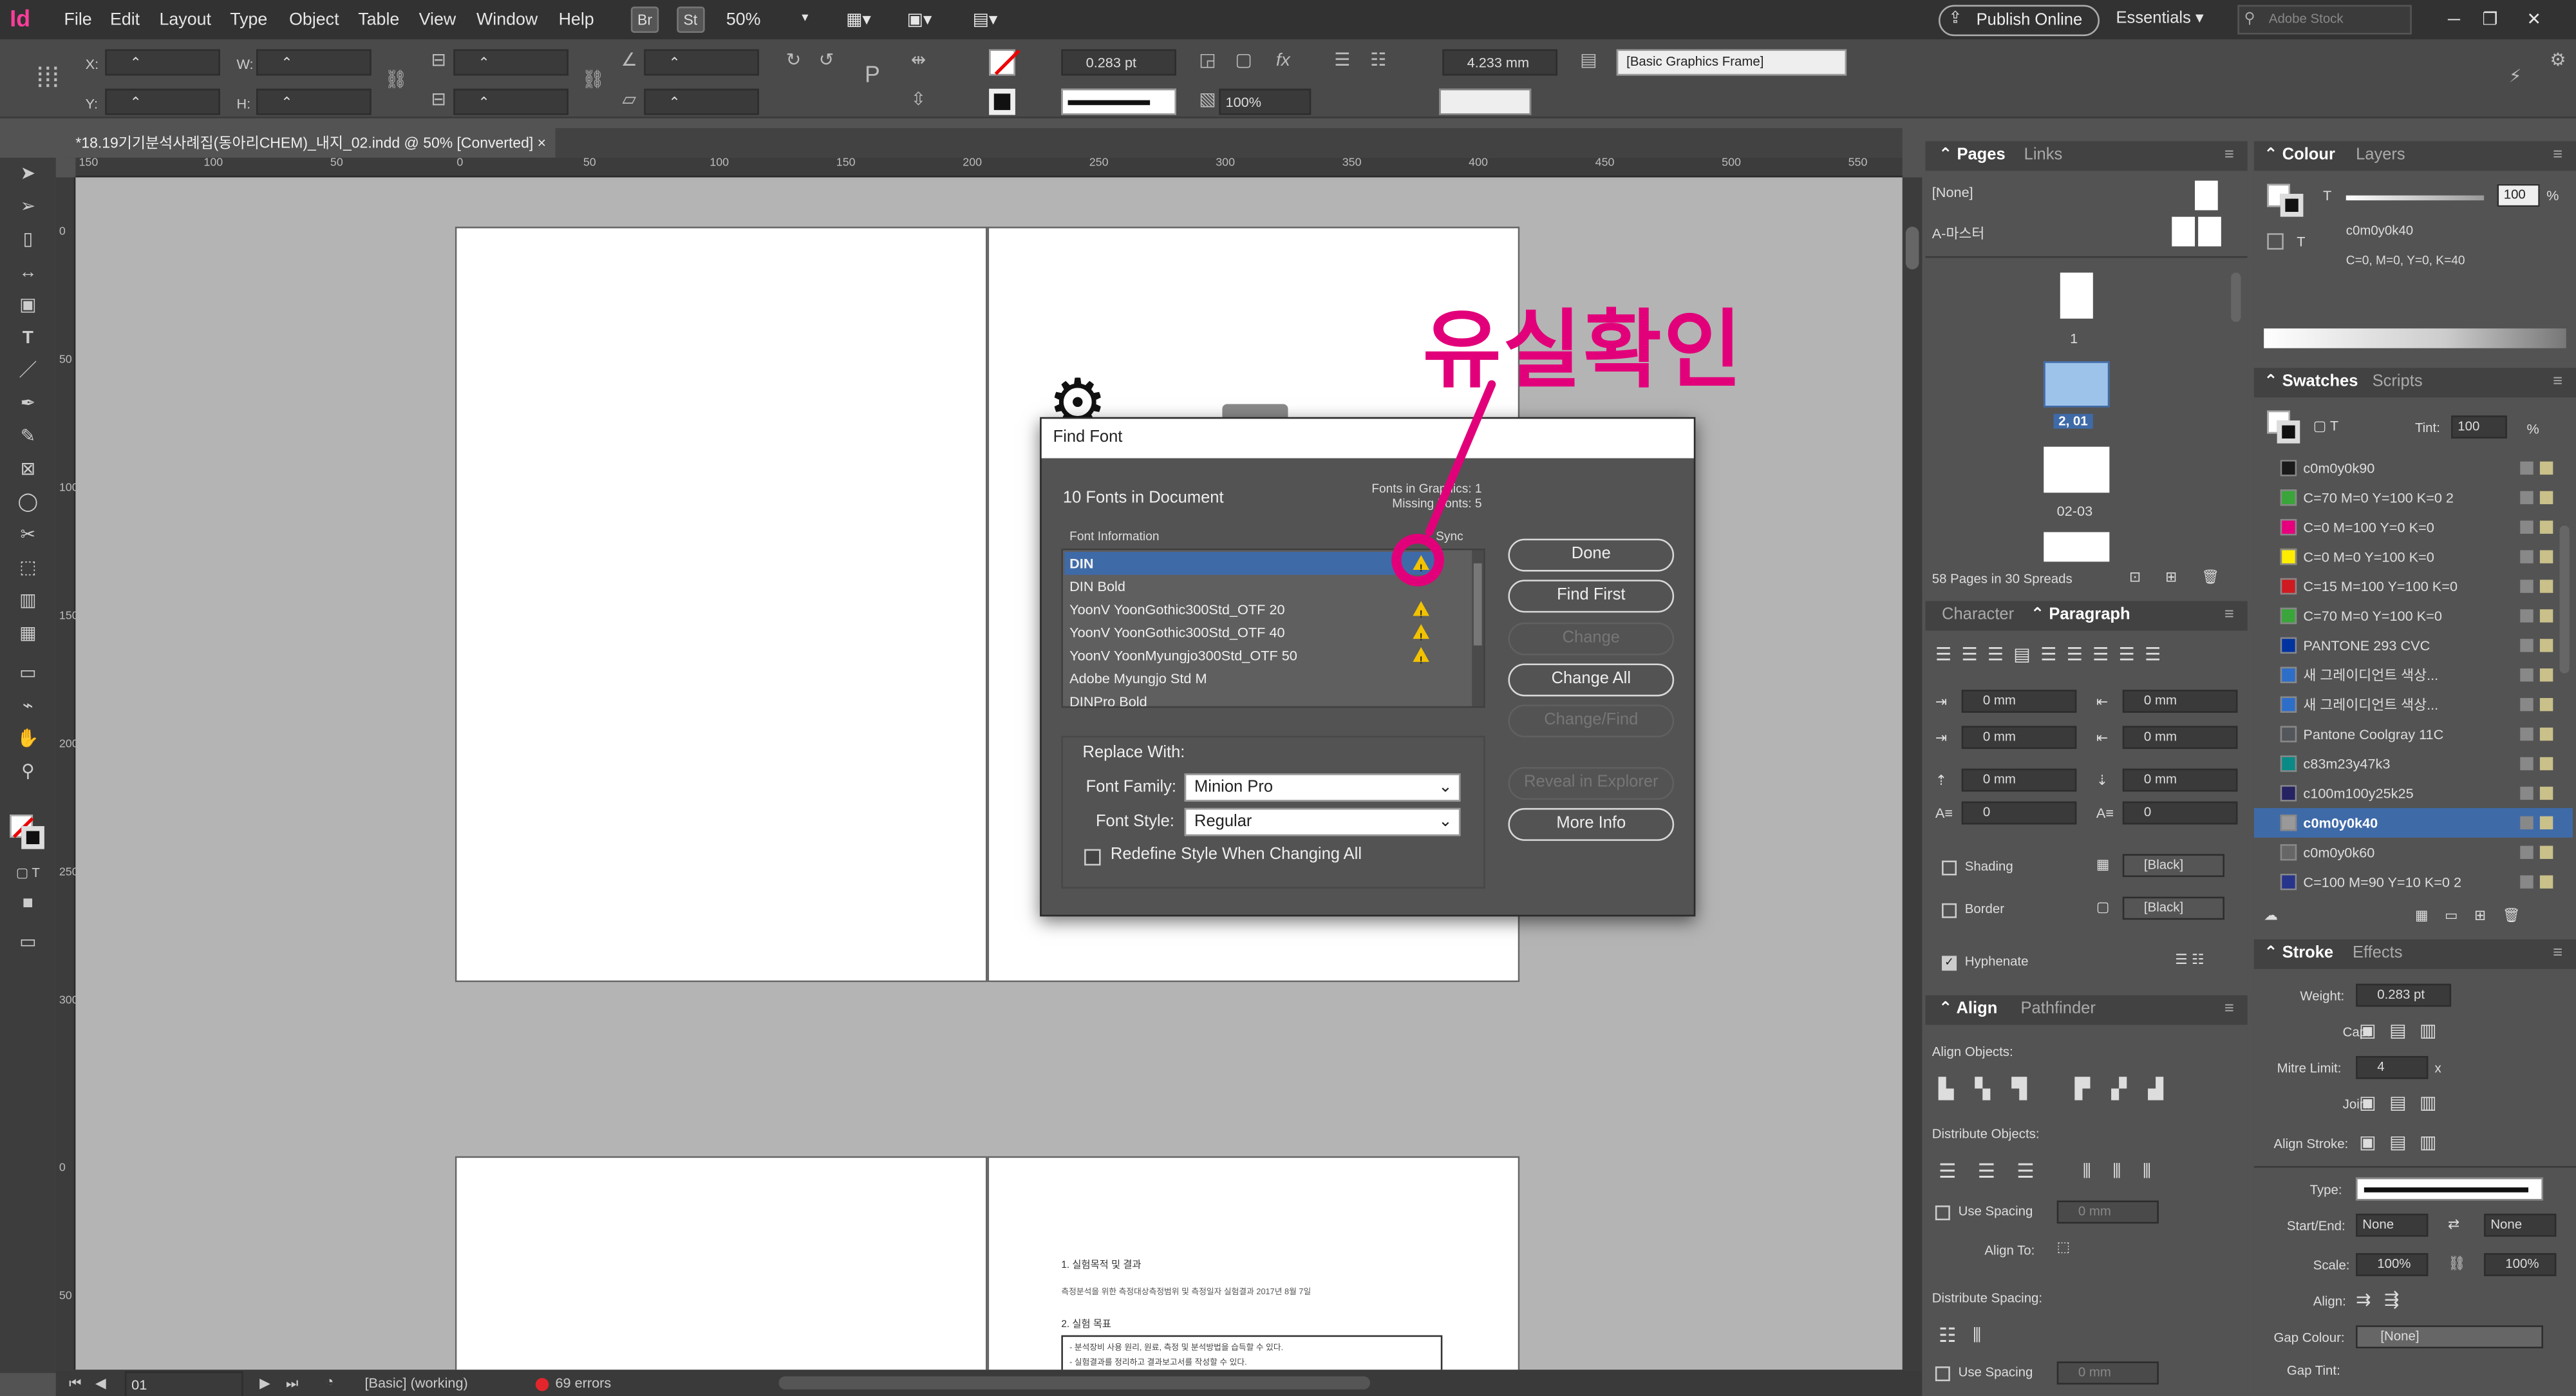  I want to click on shading-checkbox, so click(1949, 868).